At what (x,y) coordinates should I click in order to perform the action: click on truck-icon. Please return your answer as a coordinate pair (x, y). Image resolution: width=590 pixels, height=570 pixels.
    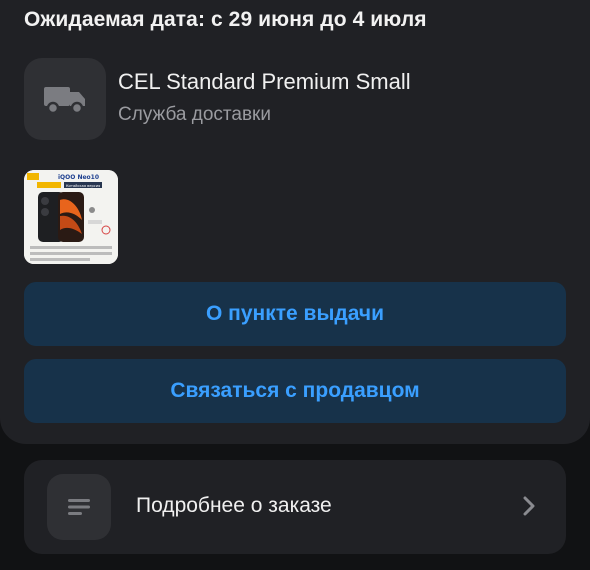
    Looking at the image, I should click on (65, 99).